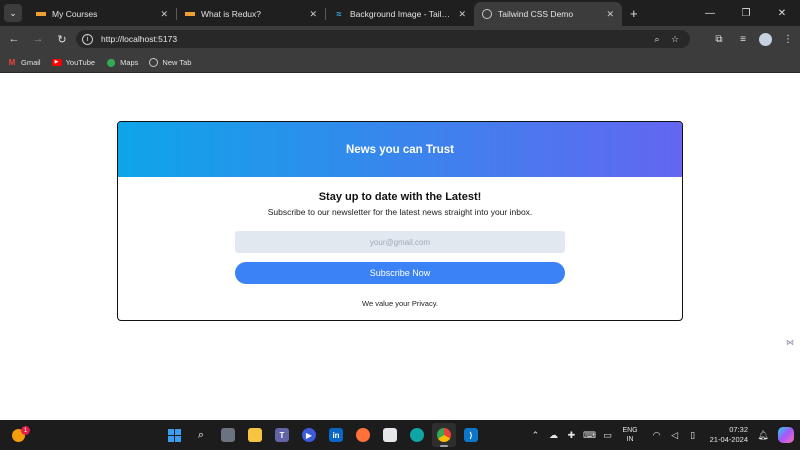 Image resolution: width=800 pixels, height=450 pixels. I want to click on close-window-icon: ✕, so click(782, 13).